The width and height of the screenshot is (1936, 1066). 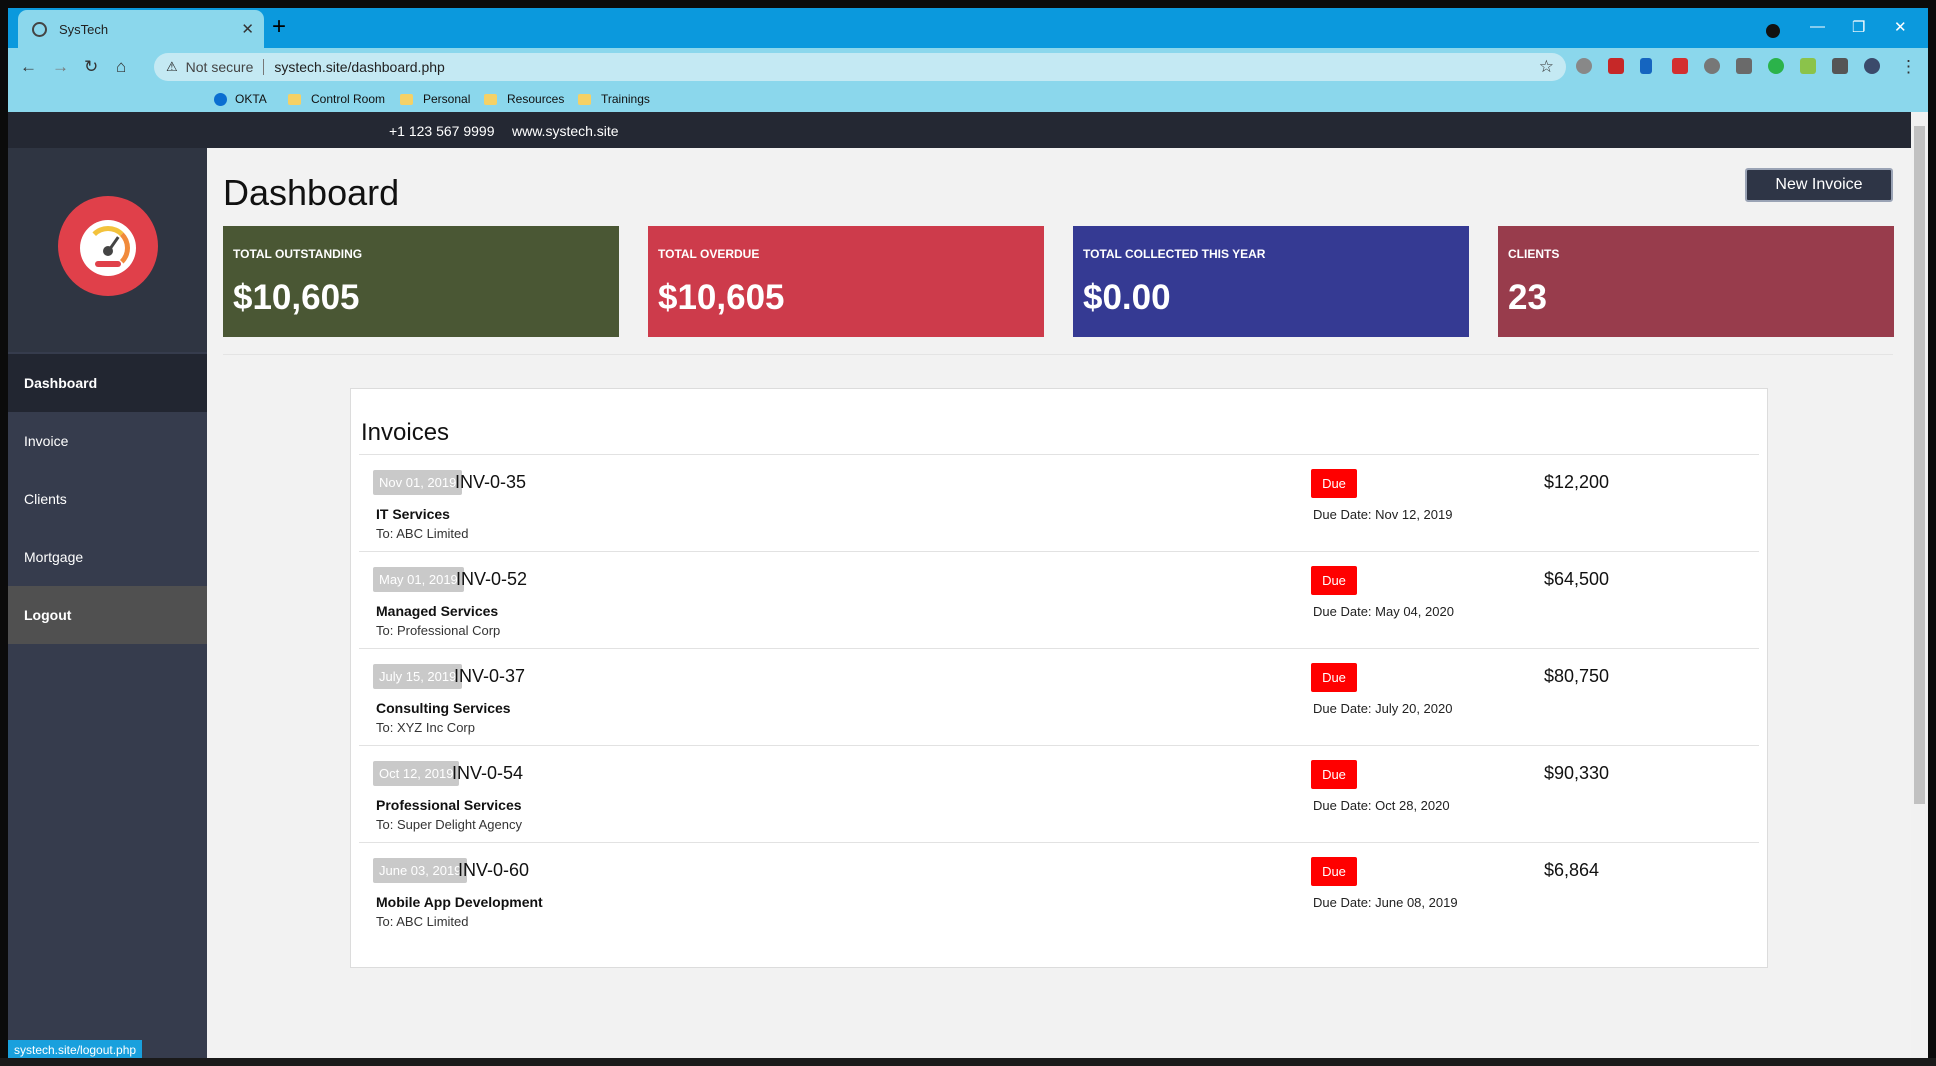 I want to click on invoice-service: IT Services, so click(x=413, y=514).